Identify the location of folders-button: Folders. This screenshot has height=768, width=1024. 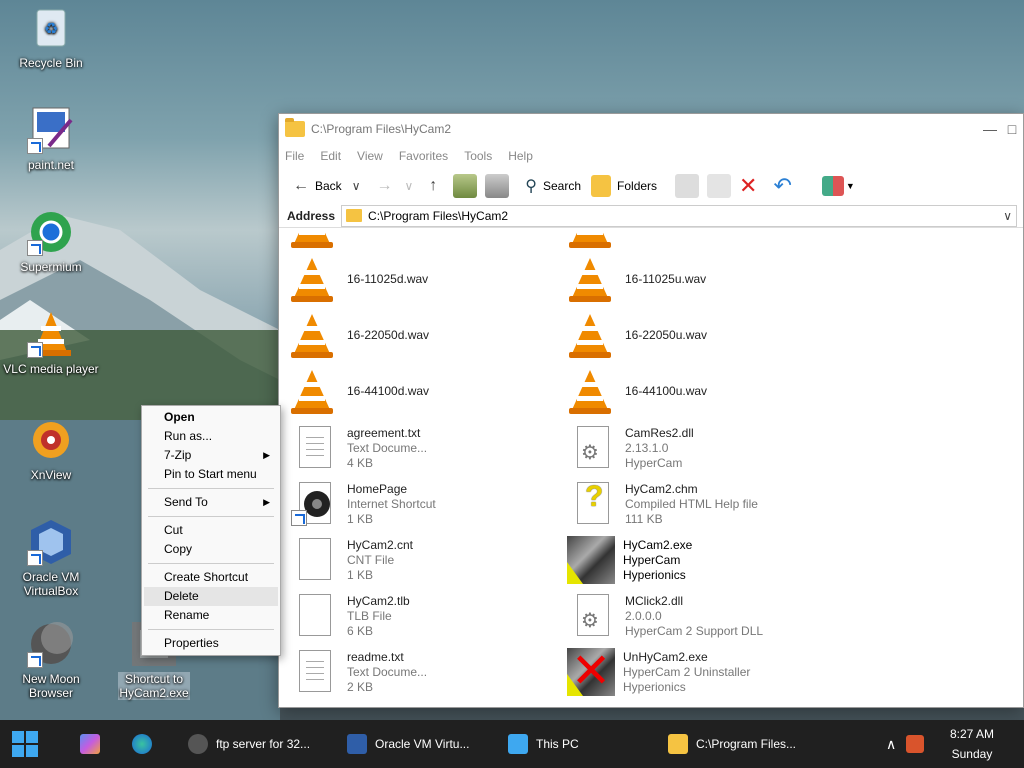
(624, 186).